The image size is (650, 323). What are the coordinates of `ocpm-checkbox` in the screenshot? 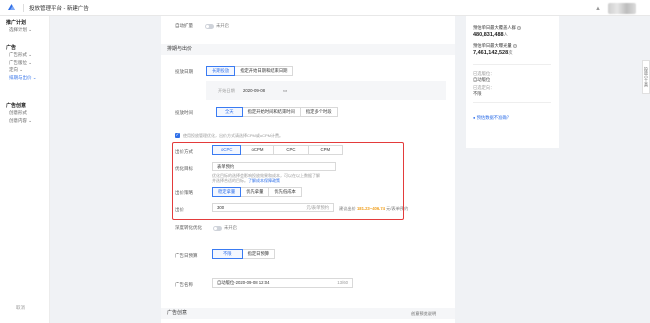 It's located at (177, 135).